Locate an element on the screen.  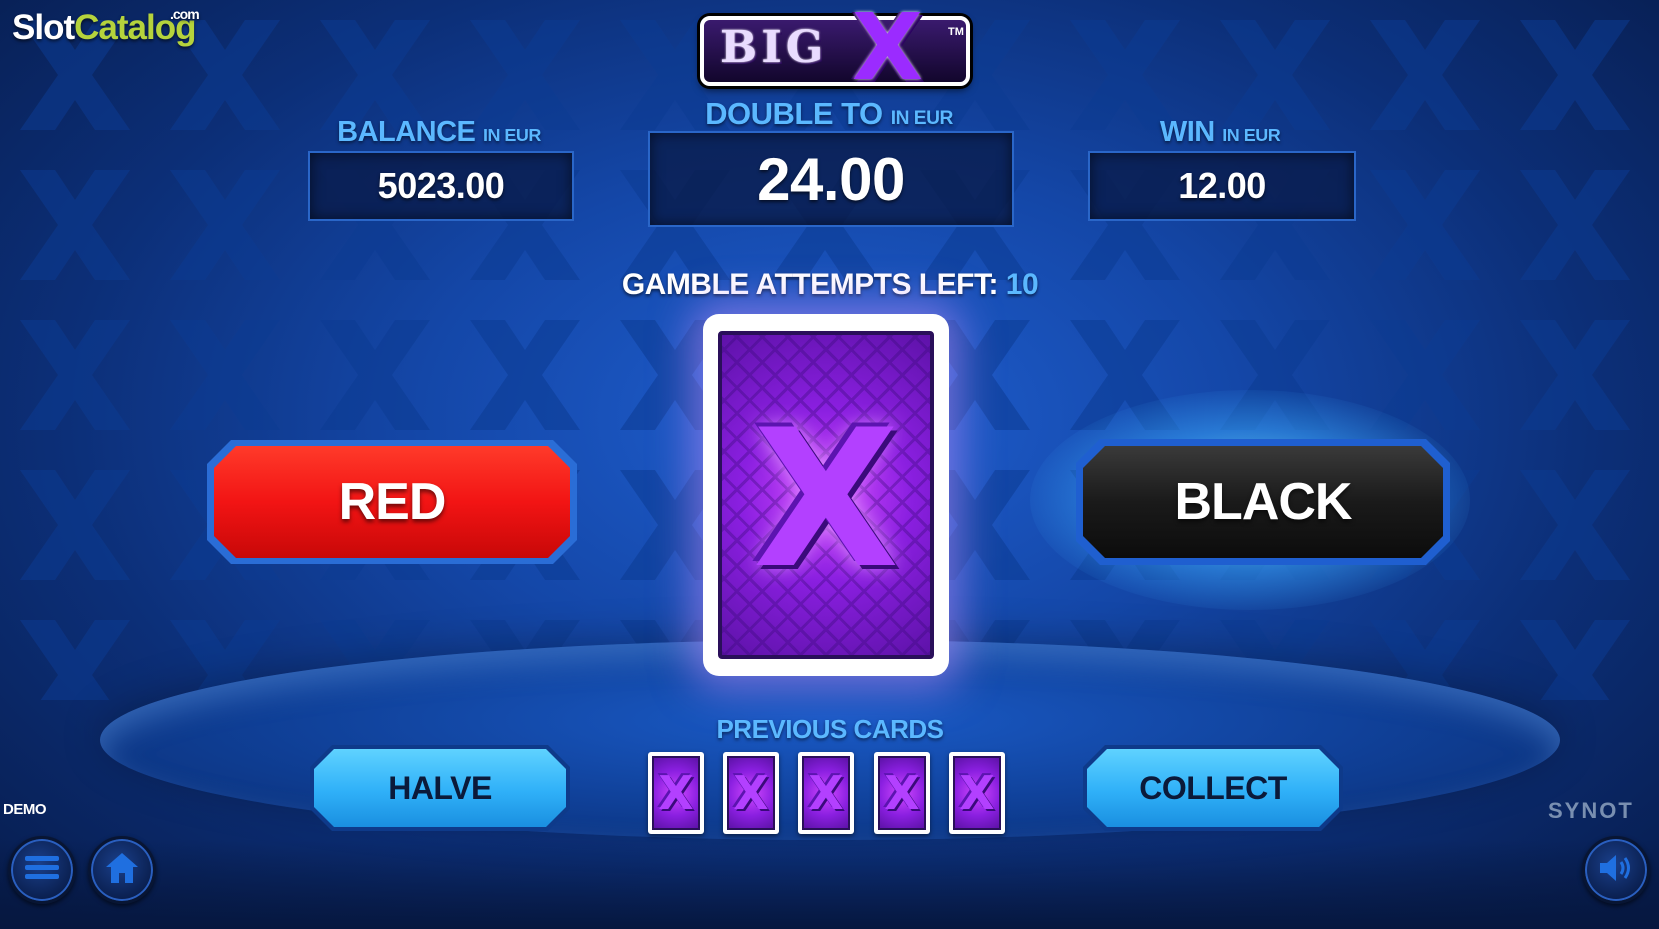
halve-button: HALVE is located at coordinates (440, 788).